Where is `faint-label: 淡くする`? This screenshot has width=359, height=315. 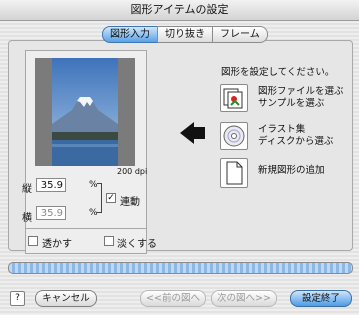 faint-label: 淡くする is located at coordinates (137, 244).